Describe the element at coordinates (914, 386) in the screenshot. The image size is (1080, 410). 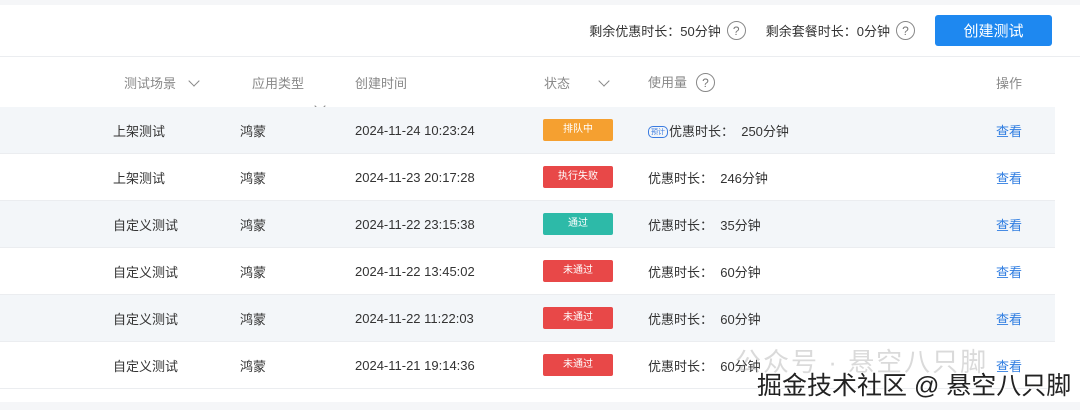
I see `juejin-watermark: 掘金技术社区 @ 悬空八只脚` at that location.